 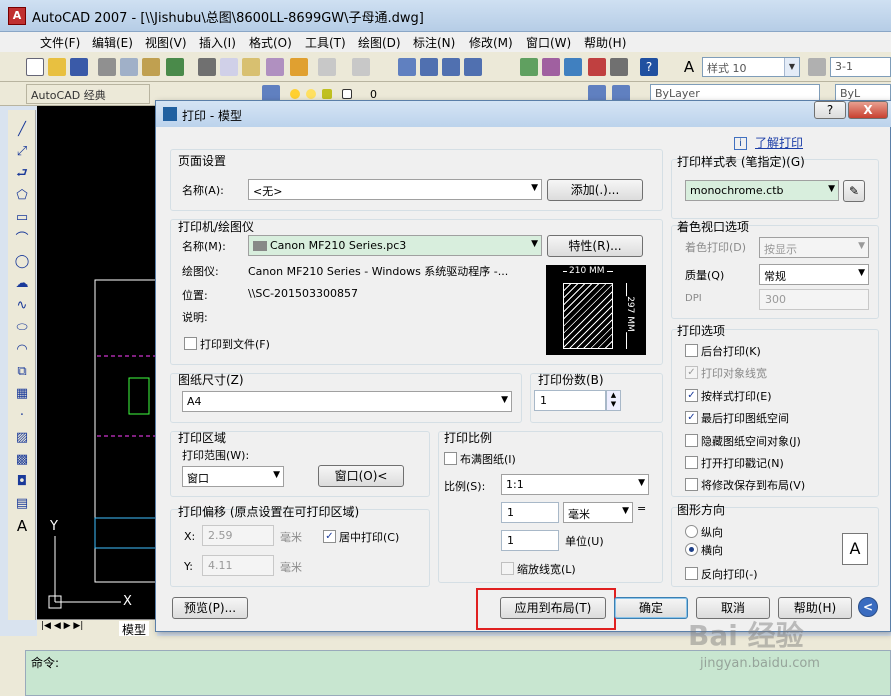 What do you see at coordinates (166, 42) in the screenshot?
I see `menu-view: 视图(V)` at bounding box center [166, 42].